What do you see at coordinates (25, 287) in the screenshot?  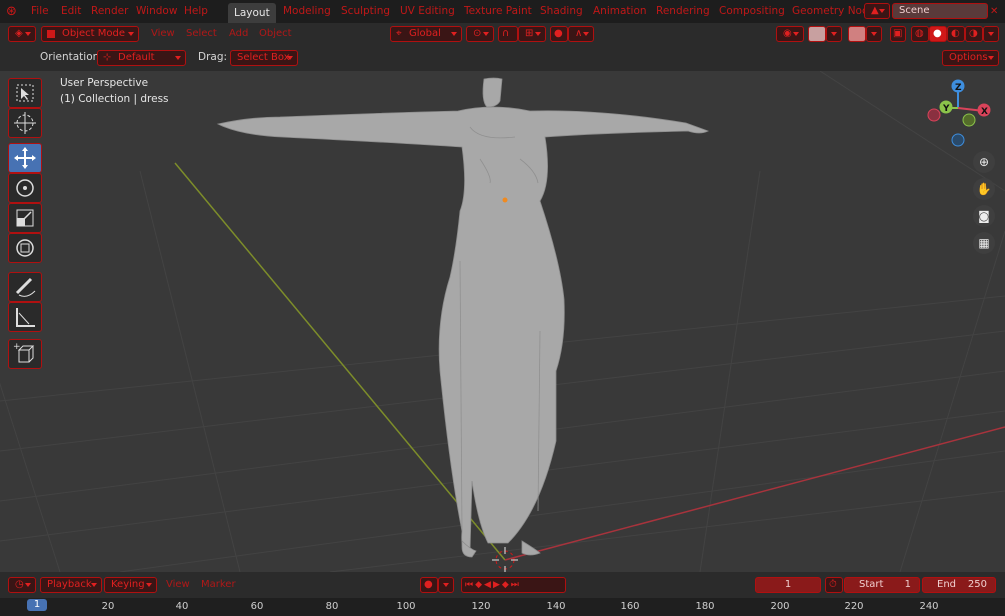 I see `tool-annotate` at bounding box center [25, 287].